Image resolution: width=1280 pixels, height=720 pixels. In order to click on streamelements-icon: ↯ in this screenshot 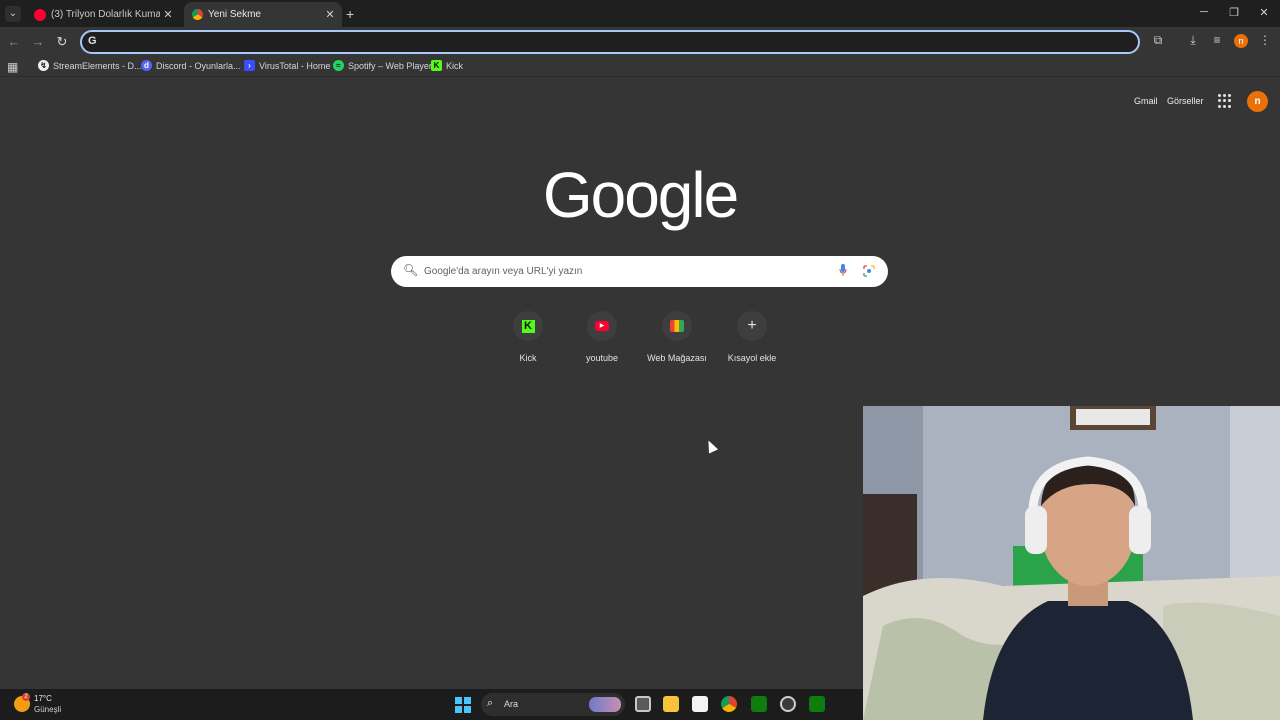, I will do `click(43, 65)`.